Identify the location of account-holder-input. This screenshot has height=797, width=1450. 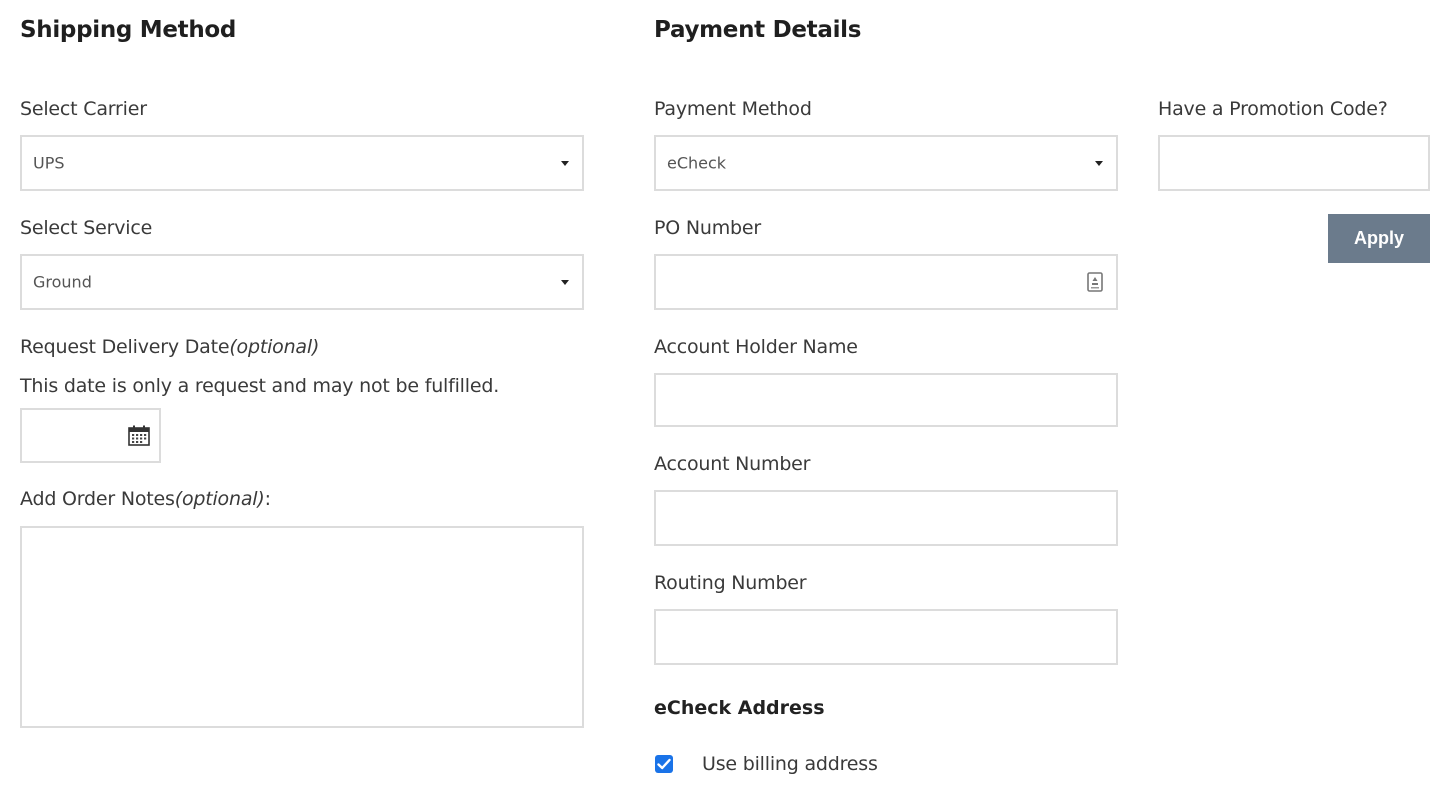
(886, 400).